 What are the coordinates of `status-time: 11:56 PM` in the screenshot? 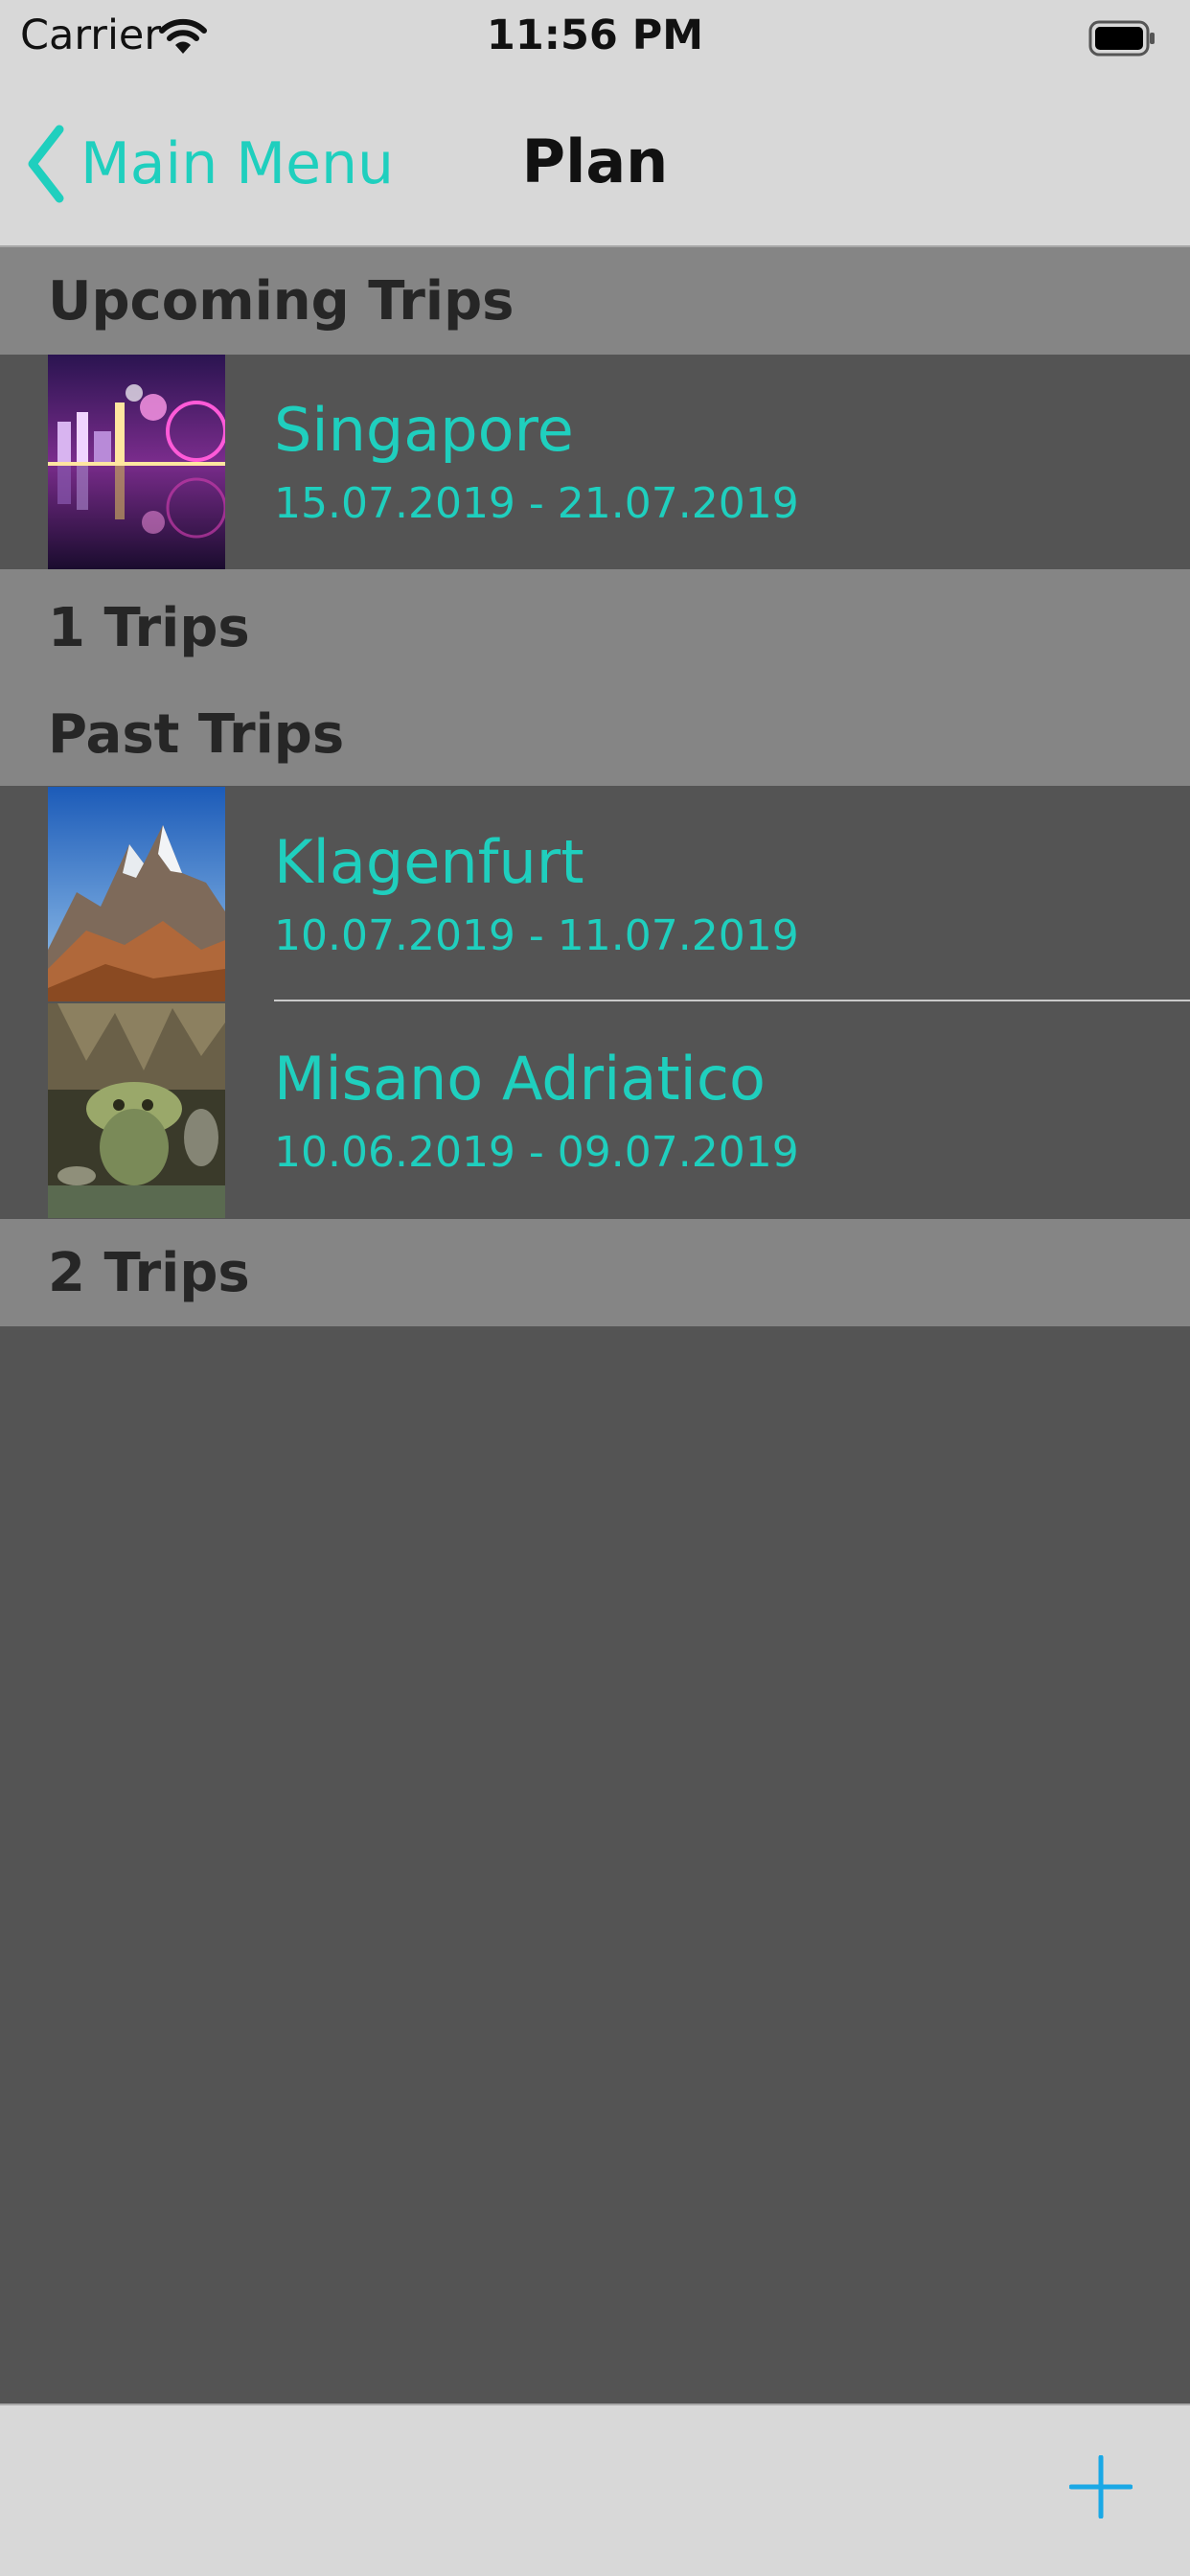 It's located at (595, 35).